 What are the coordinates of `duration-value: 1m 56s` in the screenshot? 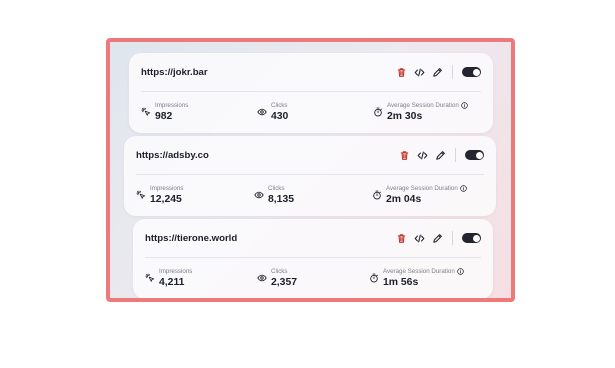 It's located at (401, 282).